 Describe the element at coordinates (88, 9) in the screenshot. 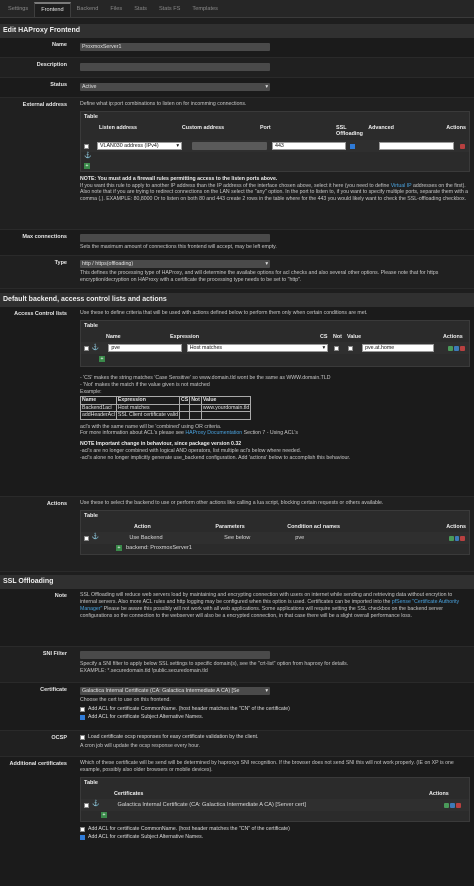

I see `tab-backend: Backend` at that location.